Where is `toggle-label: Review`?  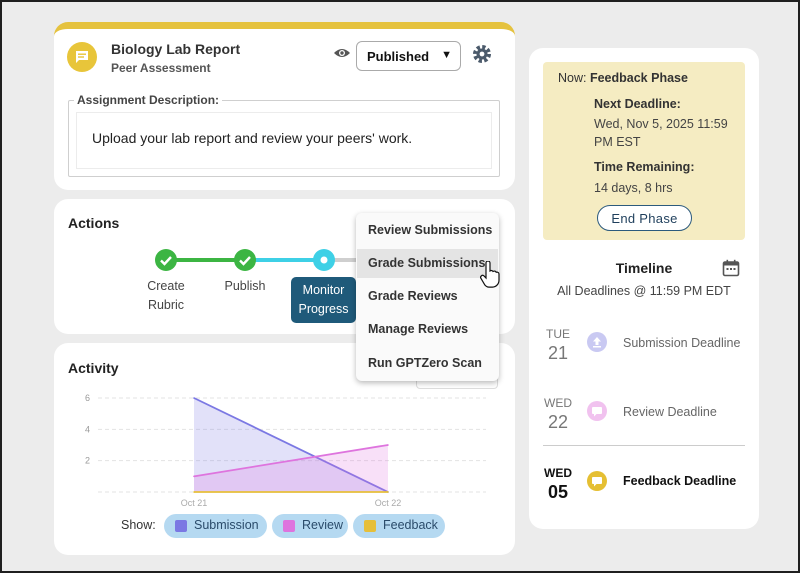 toggle-label: Review is located at coordinates (322, 525).